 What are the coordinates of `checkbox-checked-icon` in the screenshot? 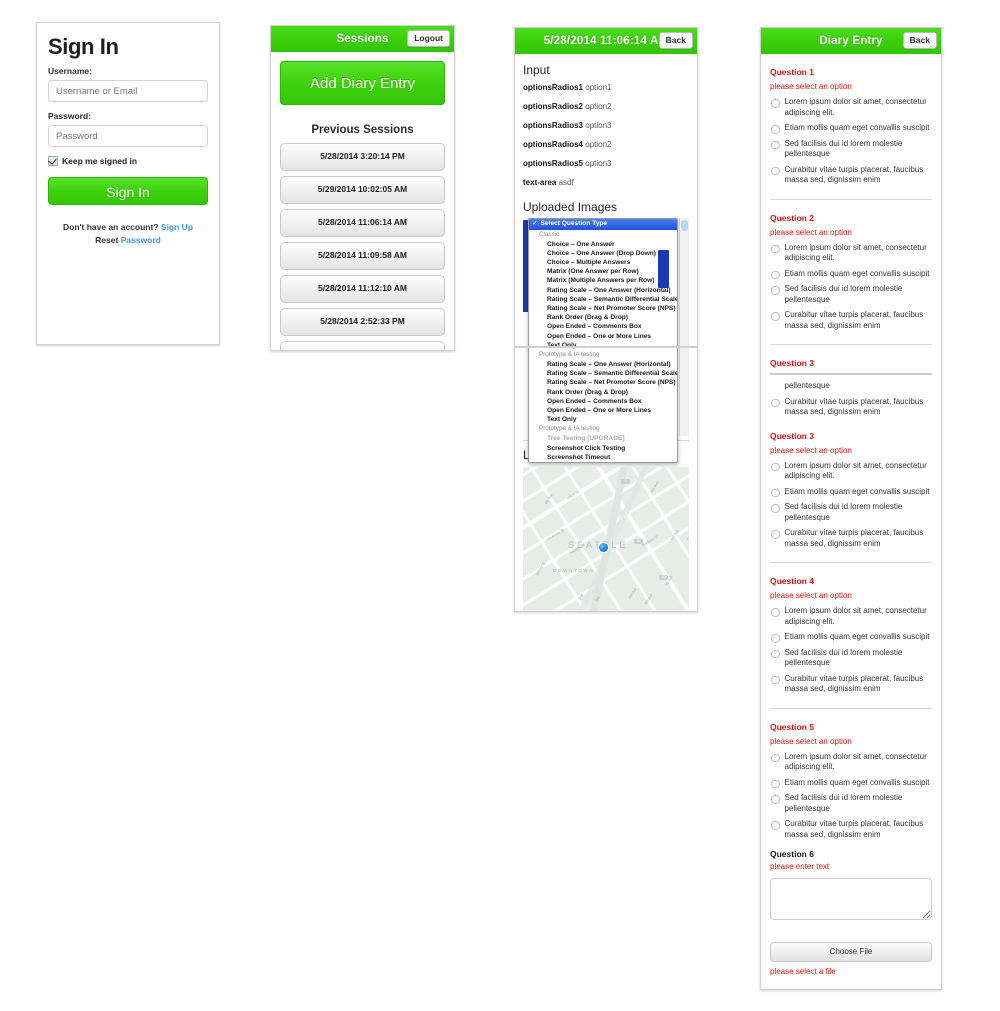 It's located at (53, 161).